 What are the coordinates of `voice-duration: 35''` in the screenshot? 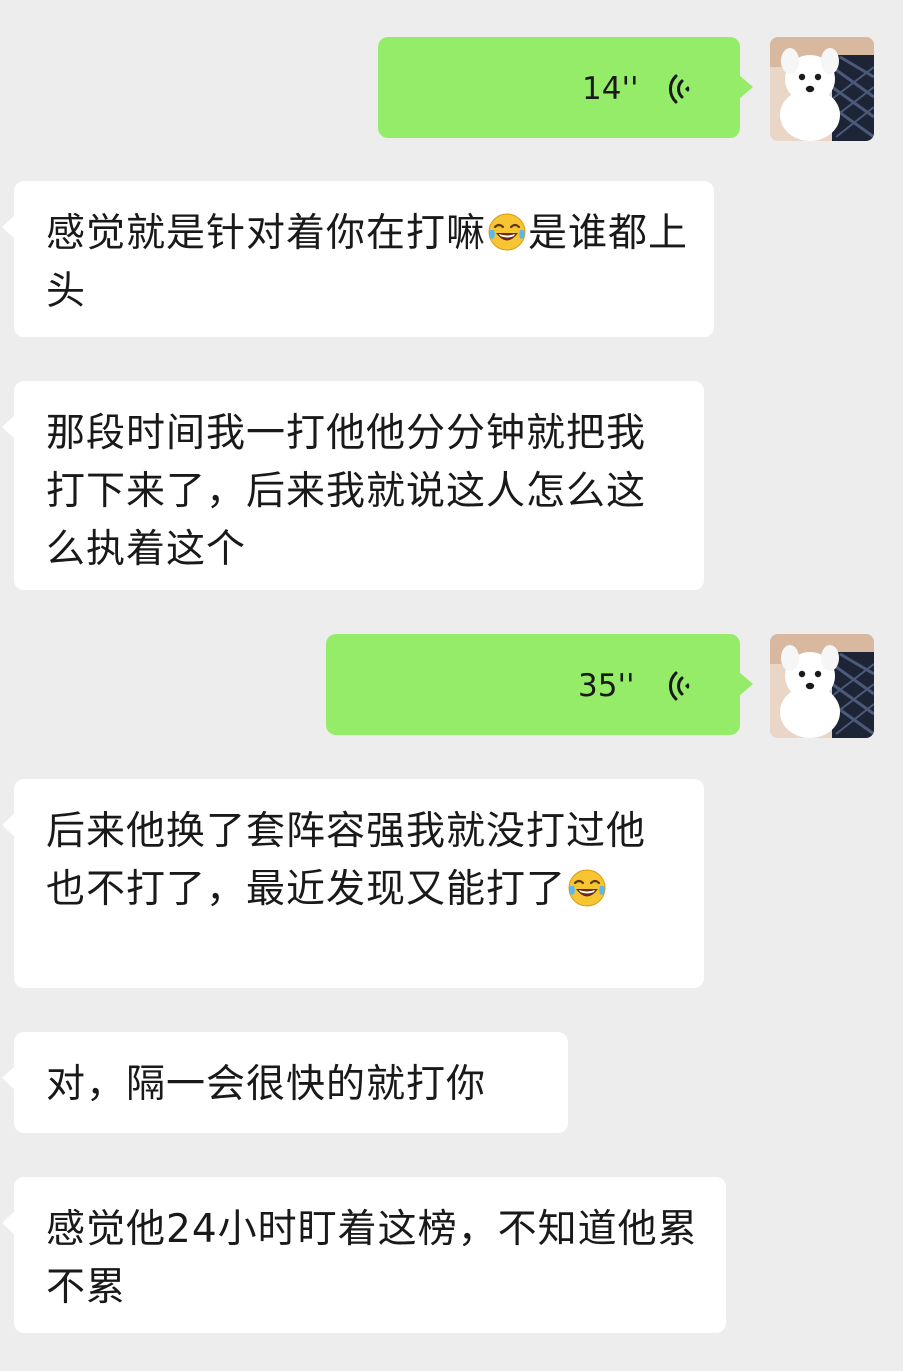 It's located at (606, 686).